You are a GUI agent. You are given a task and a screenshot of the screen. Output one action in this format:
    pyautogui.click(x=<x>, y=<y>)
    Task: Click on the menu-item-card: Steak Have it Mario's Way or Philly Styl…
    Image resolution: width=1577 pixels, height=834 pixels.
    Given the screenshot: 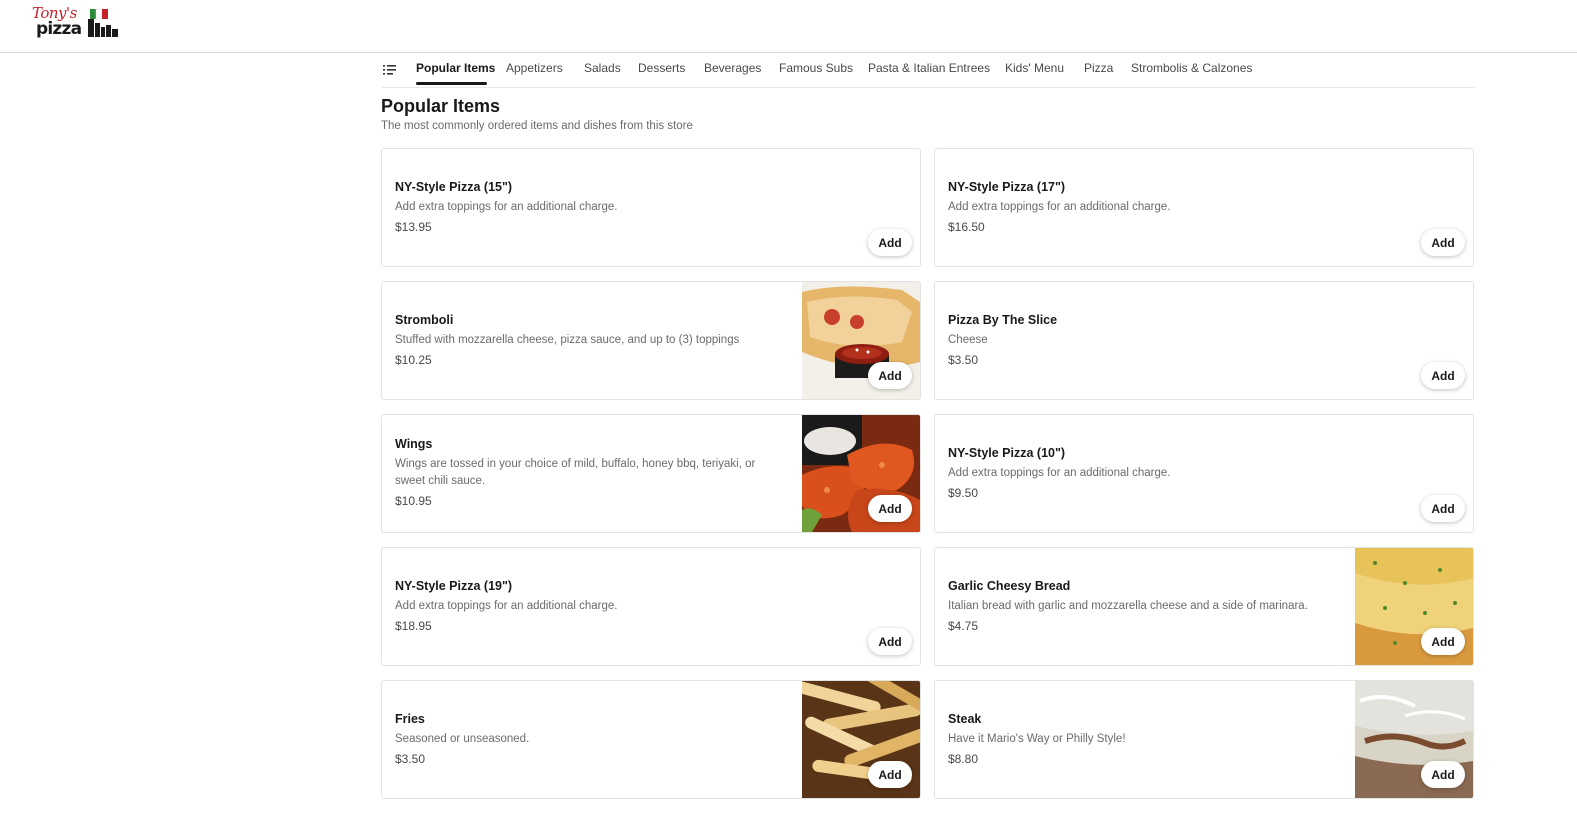 What is the action you would take?
    pyautogui.click(x=1204, y=739)
    